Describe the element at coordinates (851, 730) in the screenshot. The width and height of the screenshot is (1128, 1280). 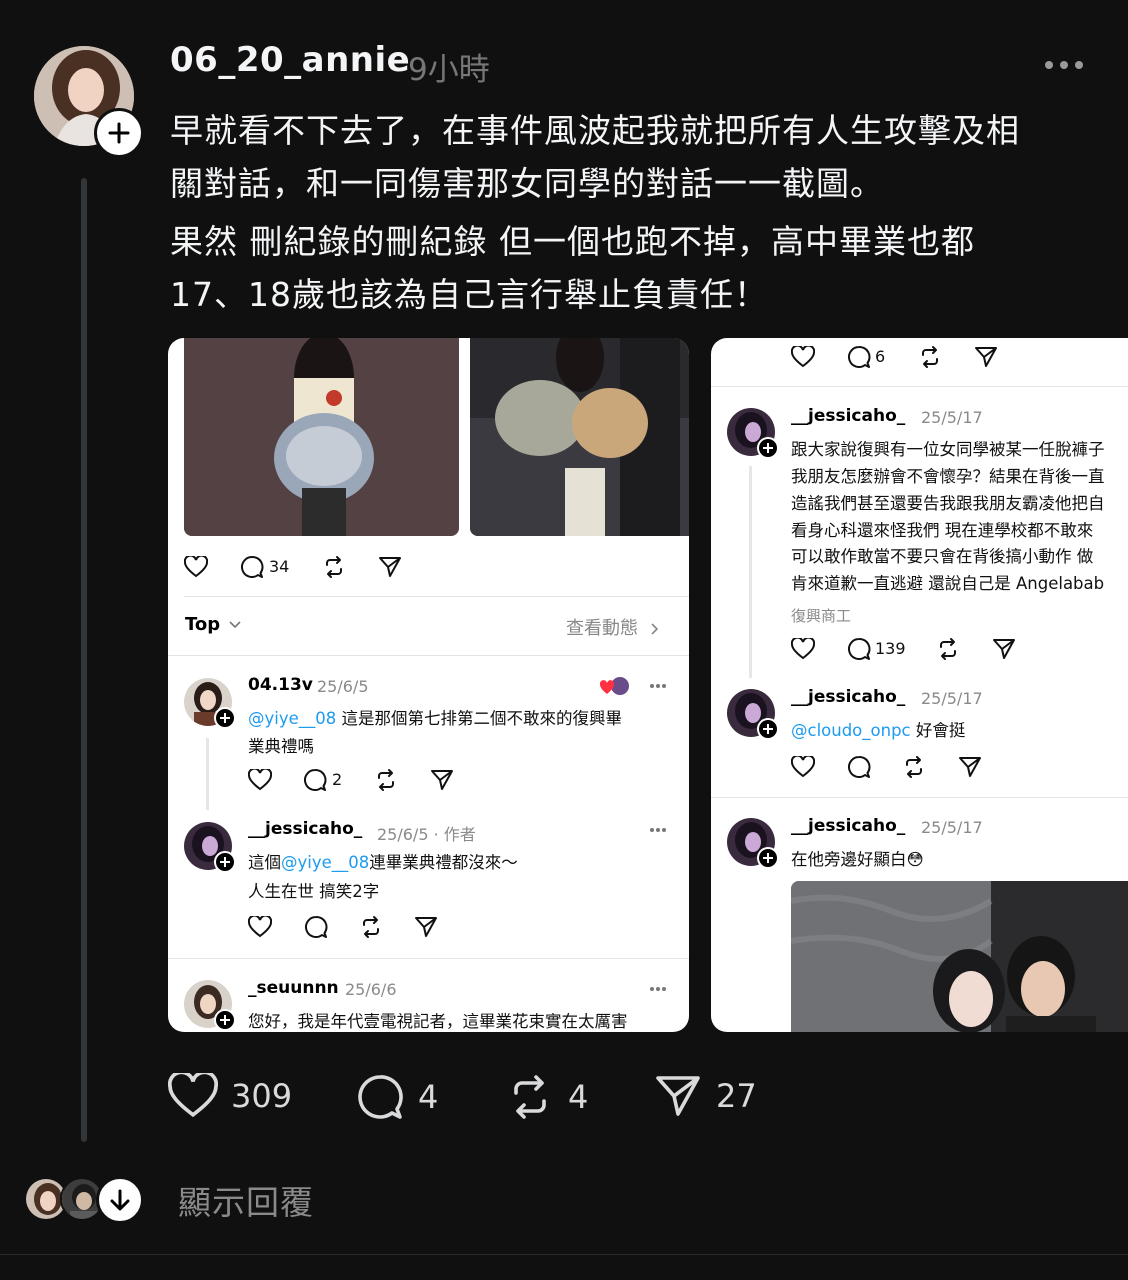
I see `mention-link: @cloudo_onpc` at that location.